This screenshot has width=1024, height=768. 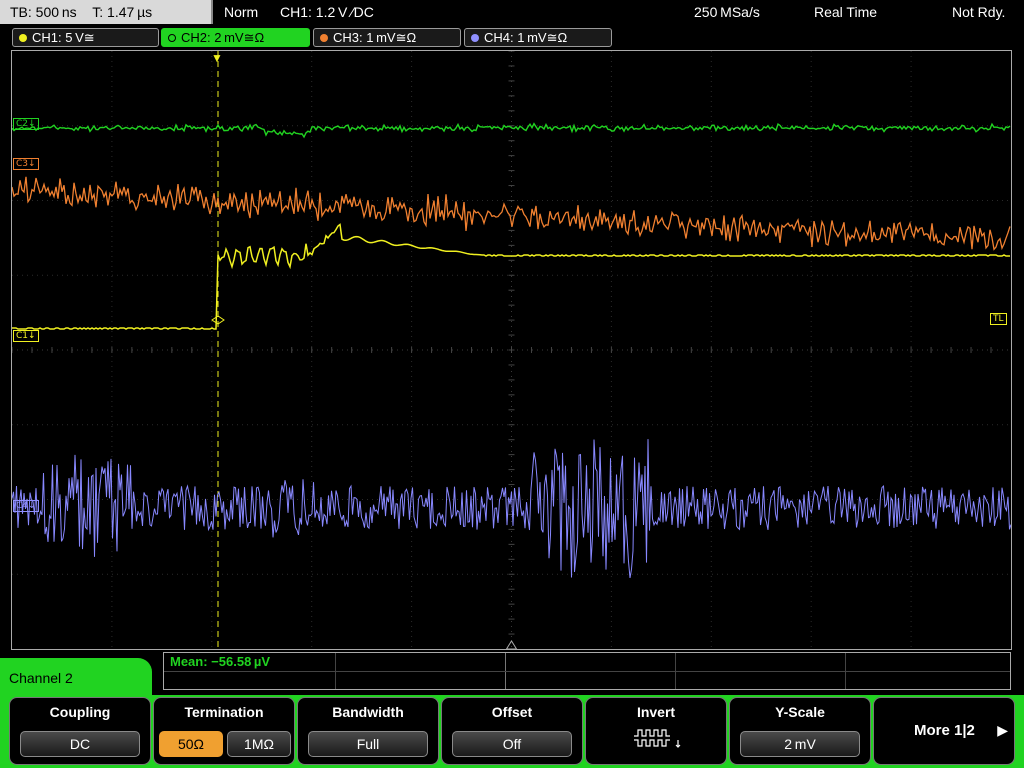 I want to click on offset-value: Off, so click(x=512, y=744).